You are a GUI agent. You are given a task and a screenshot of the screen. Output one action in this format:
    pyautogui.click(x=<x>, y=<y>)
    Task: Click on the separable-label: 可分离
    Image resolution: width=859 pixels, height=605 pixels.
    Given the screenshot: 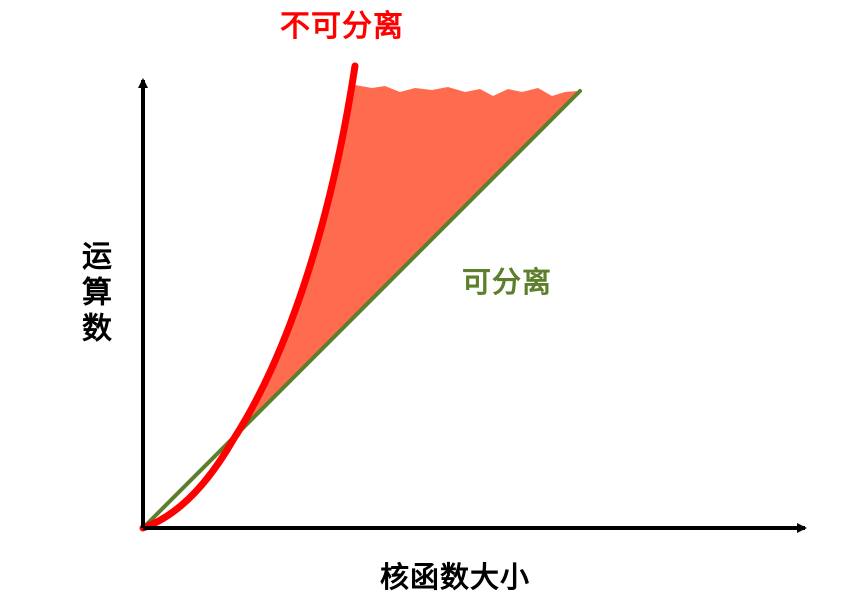 What is the action you would take?
    pyautogui.click(x=507, y=282)
    